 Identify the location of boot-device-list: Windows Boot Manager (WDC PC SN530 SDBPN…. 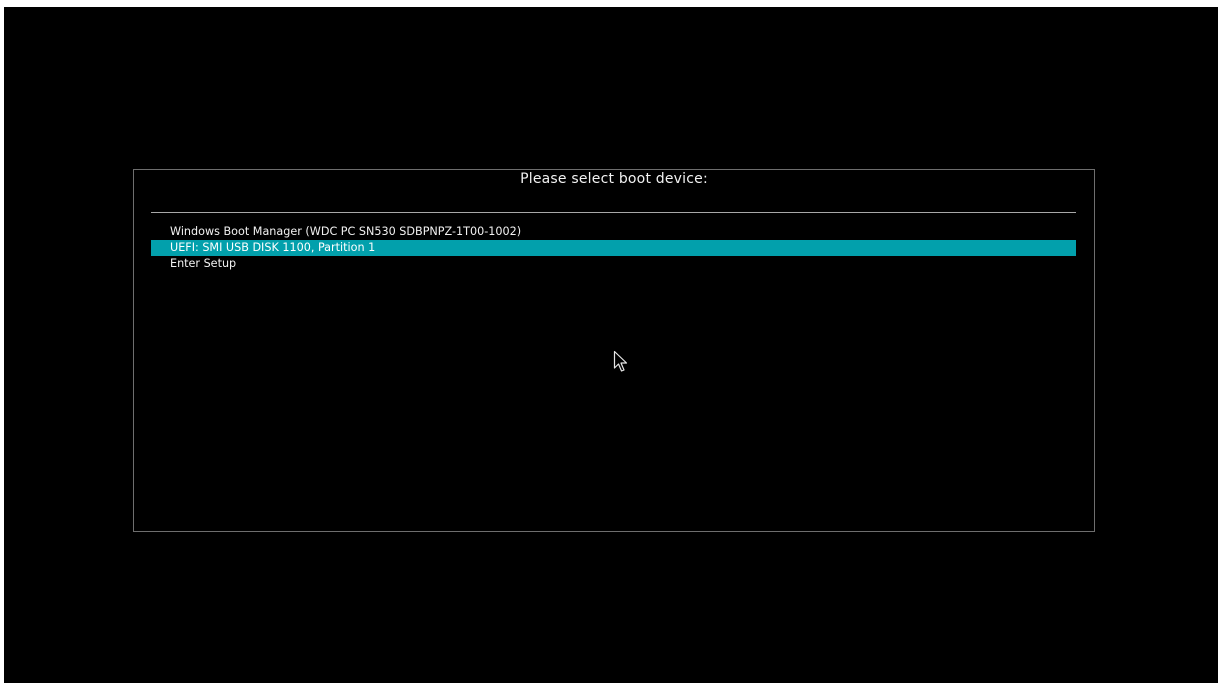
(613, 248).